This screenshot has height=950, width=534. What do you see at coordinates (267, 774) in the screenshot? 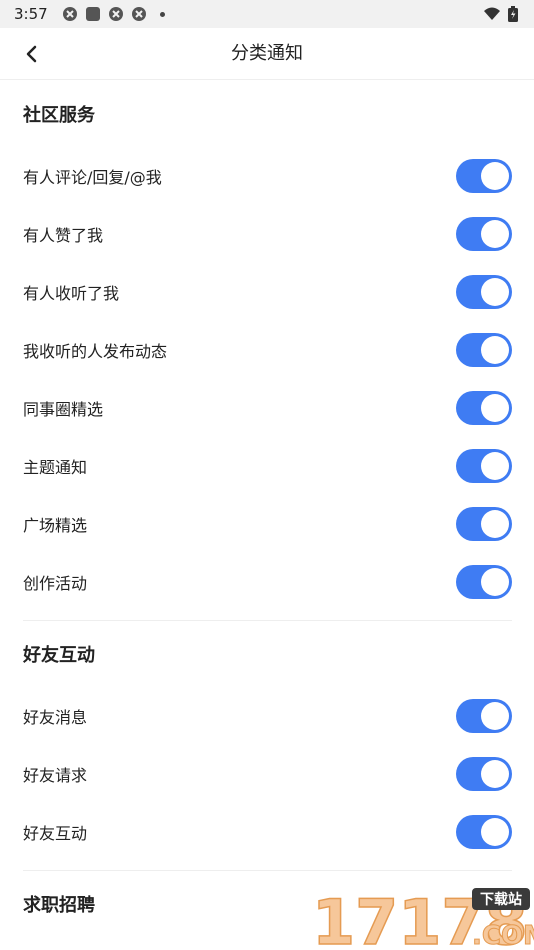
I see `setting-row: 好友请求` at bounding box center [267, 774].